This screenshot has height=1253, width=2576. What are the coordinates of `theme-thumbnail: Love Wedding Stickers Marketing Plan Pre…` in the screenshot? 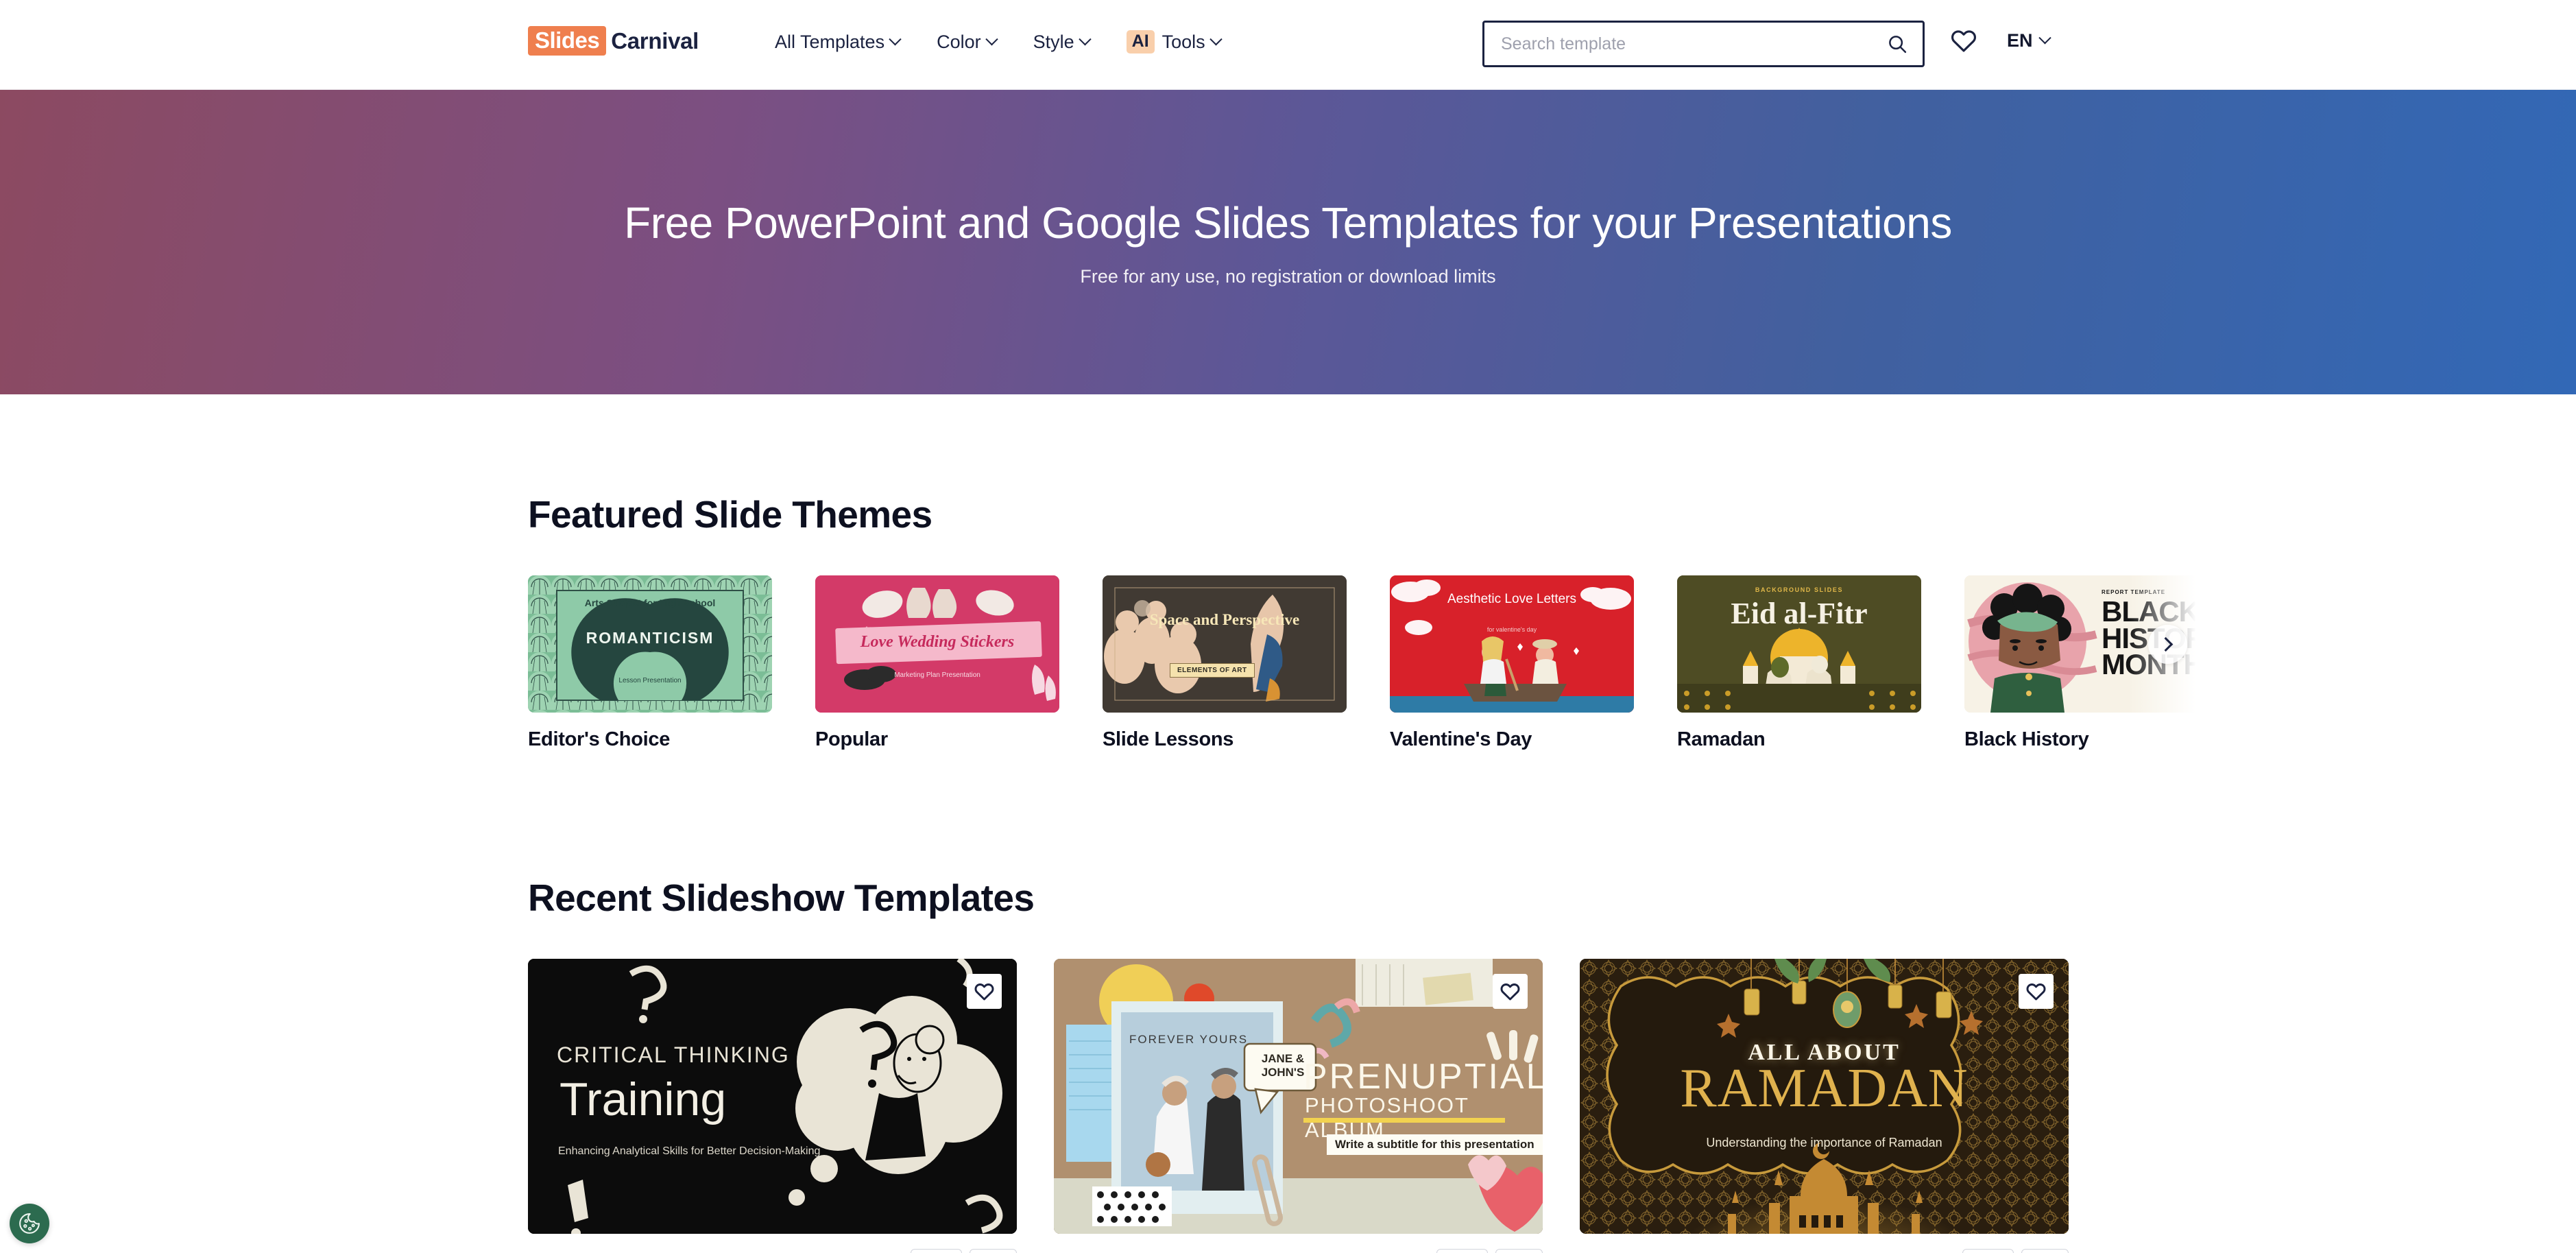 It's located at (937, 644).